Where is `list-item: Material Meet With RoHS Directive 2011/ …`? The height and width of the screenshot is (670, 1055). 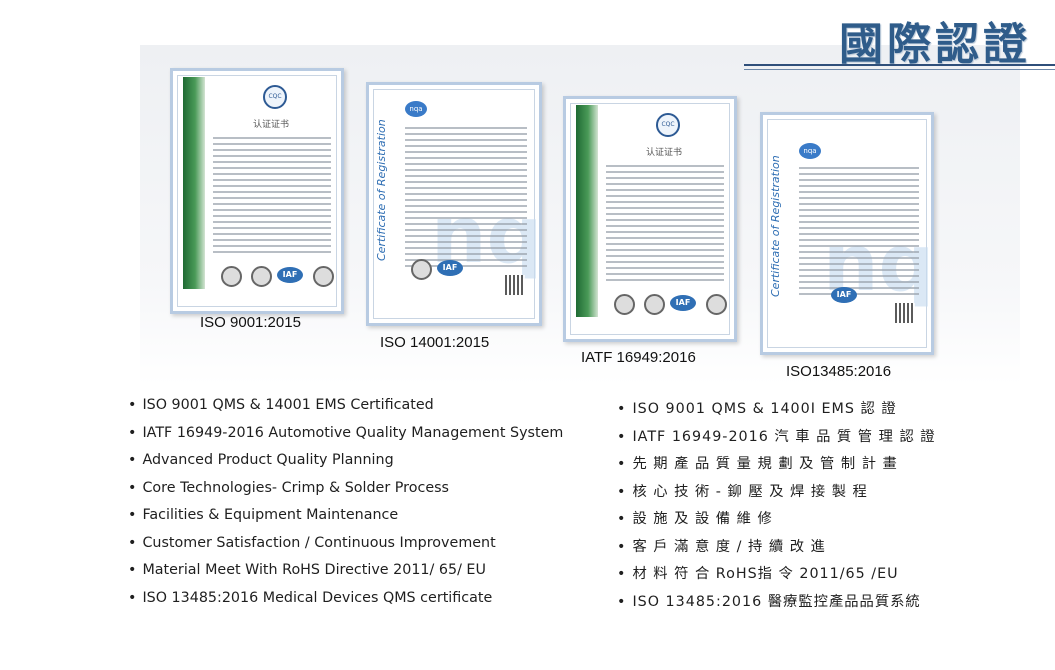
list-item: Material Meet With RoHS Directive 2011/ … is located at coordinates (345, 576).